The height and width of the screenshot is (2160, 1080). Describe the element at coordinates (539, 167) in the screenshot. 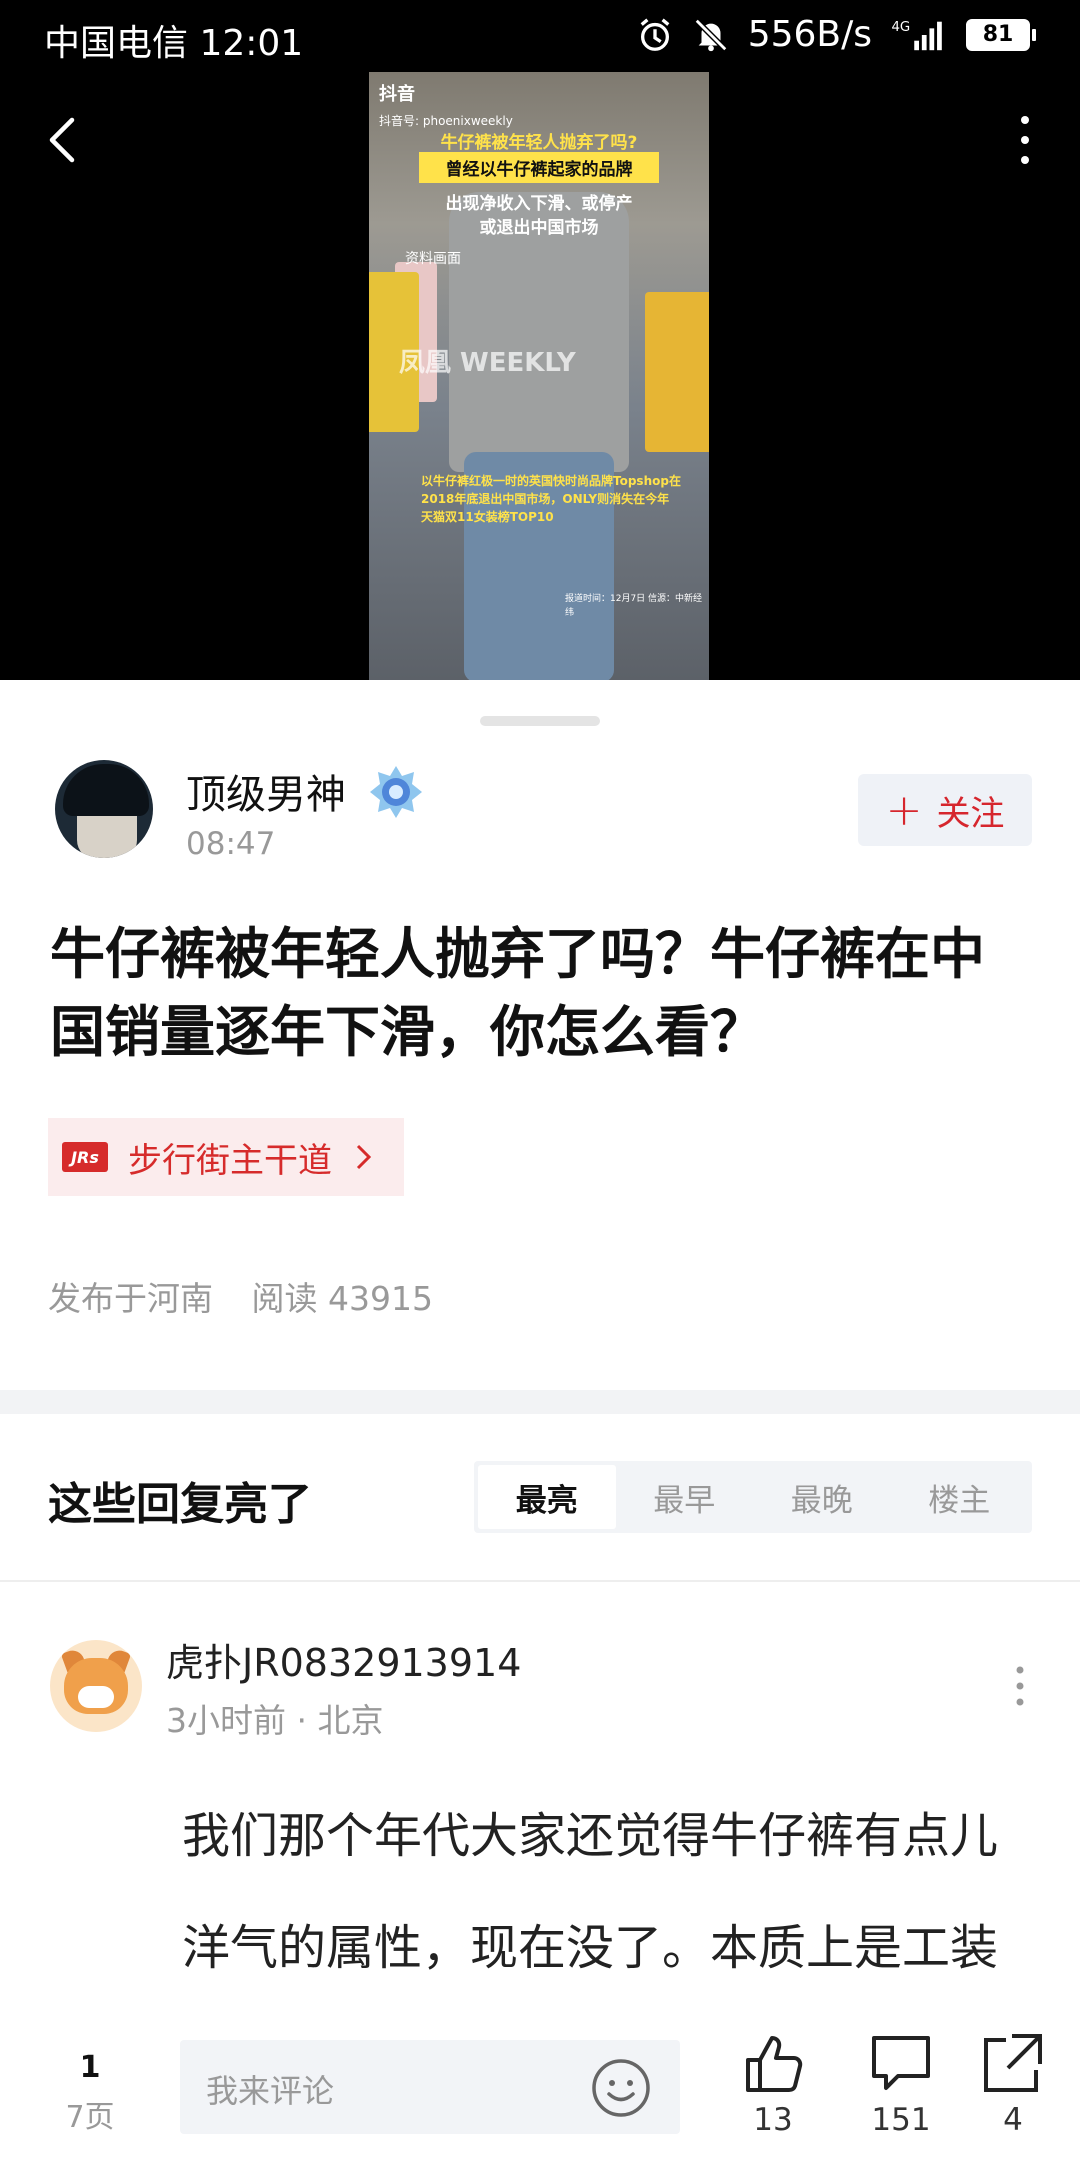

I see `video-caption-highlight: 曾经以牛仔裤起家的品牌` at that location.